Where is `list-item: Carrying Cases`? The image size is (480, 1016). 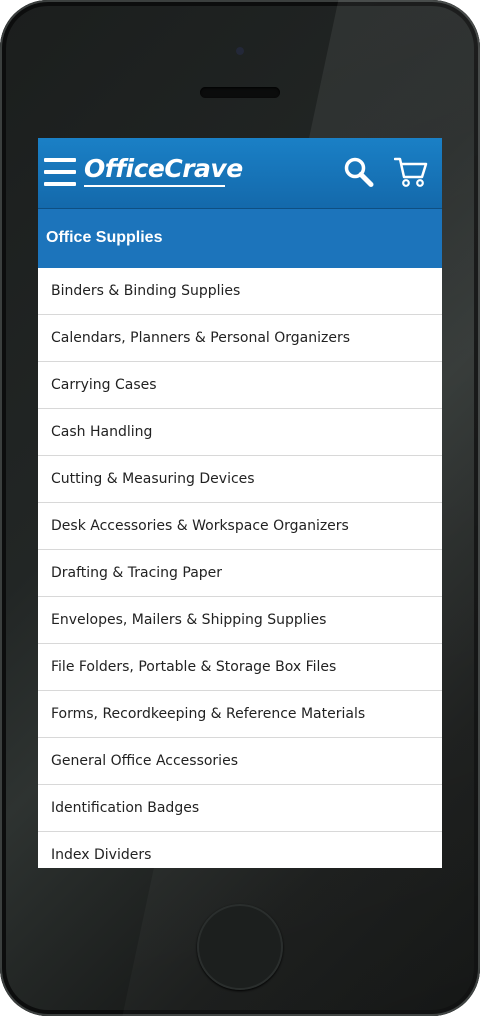
list-item: Carrying Cases is located at coordinates (240, 385).